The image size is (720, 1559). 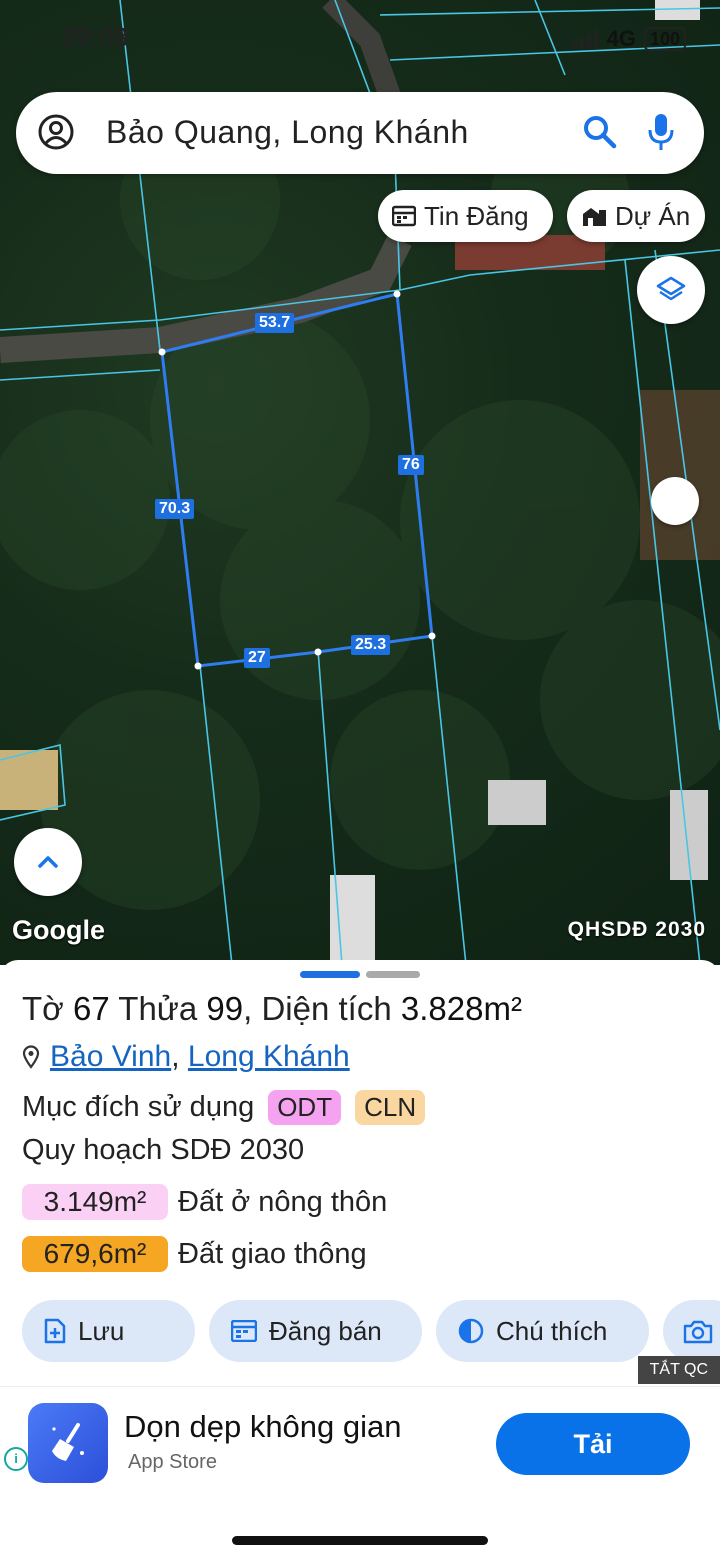 I want to click on sheet-page-indicator-active, so click(x=330, y=974).